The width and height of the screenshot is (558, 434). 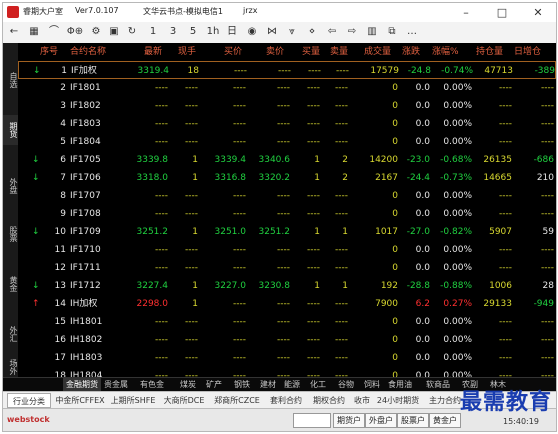 What do you see at coordinates (346, 385) in the screenshot?
I see `category-tab: 谷物` at bounding box center [346, 385].